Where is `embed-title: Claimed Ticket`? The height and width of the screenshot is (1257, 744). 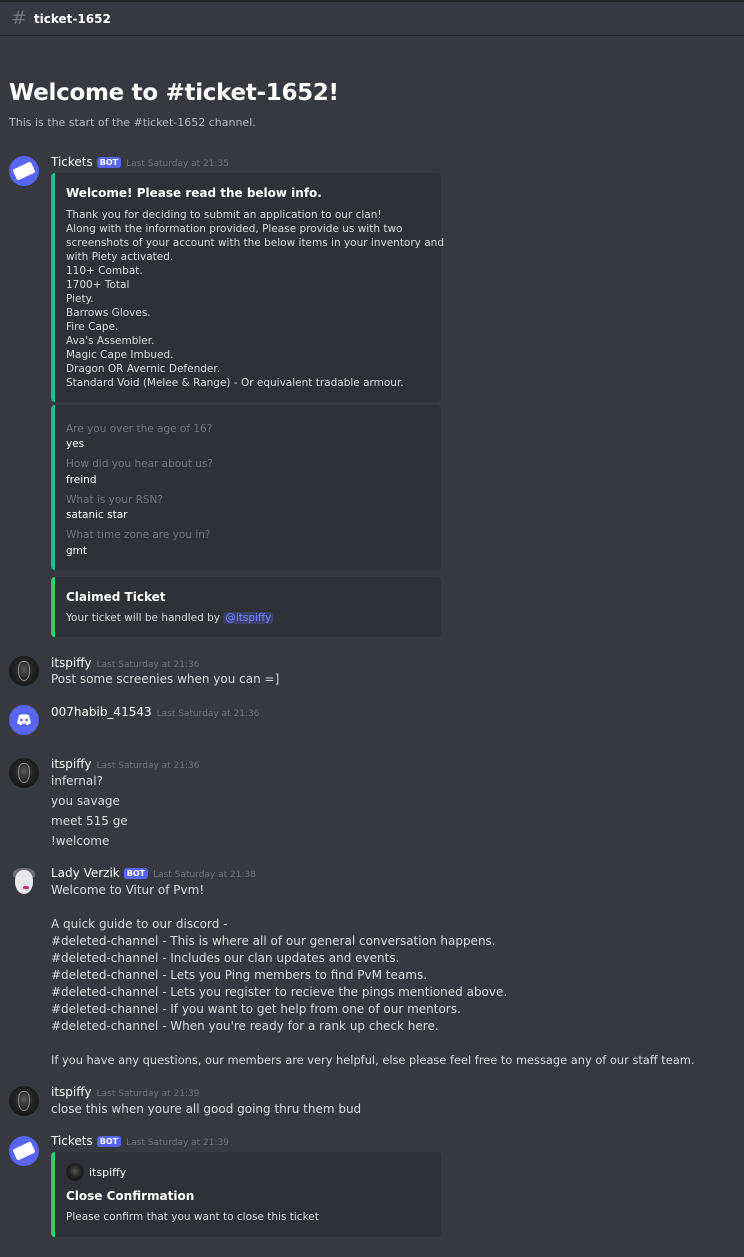
embed-title: Claimed Ticket is located at coordinates (116, 597).